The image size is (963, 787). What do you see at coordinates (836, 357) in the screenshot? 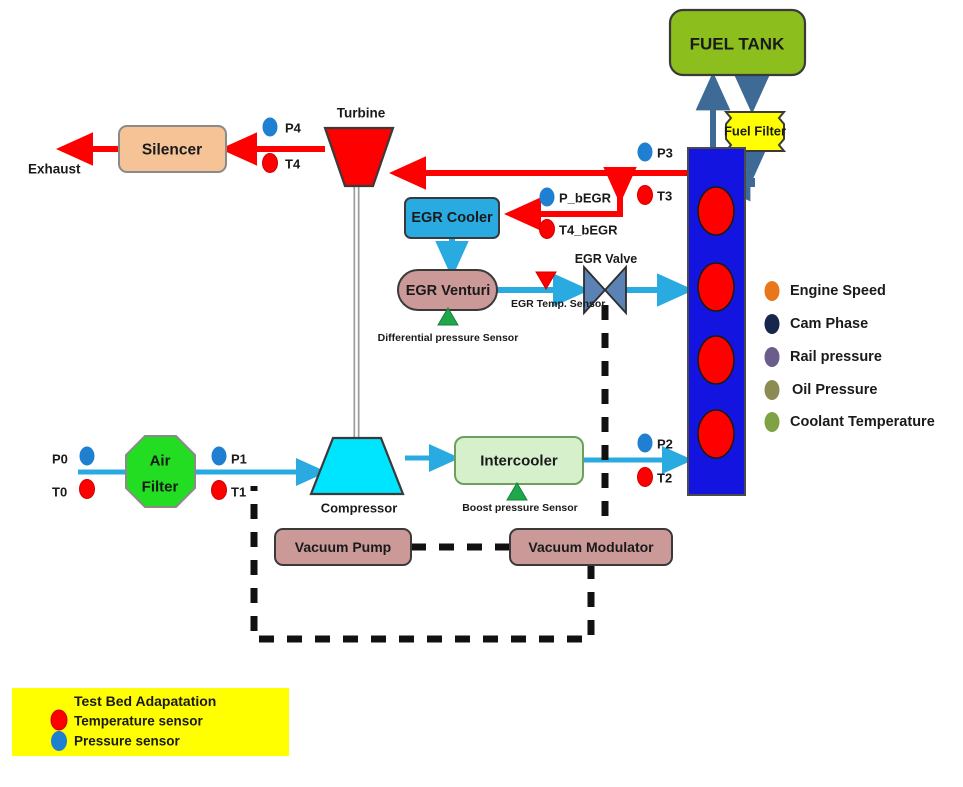
I see `ecu-legend-label-rail-pressure: Rail pressure` at bounding box center [836, 357].